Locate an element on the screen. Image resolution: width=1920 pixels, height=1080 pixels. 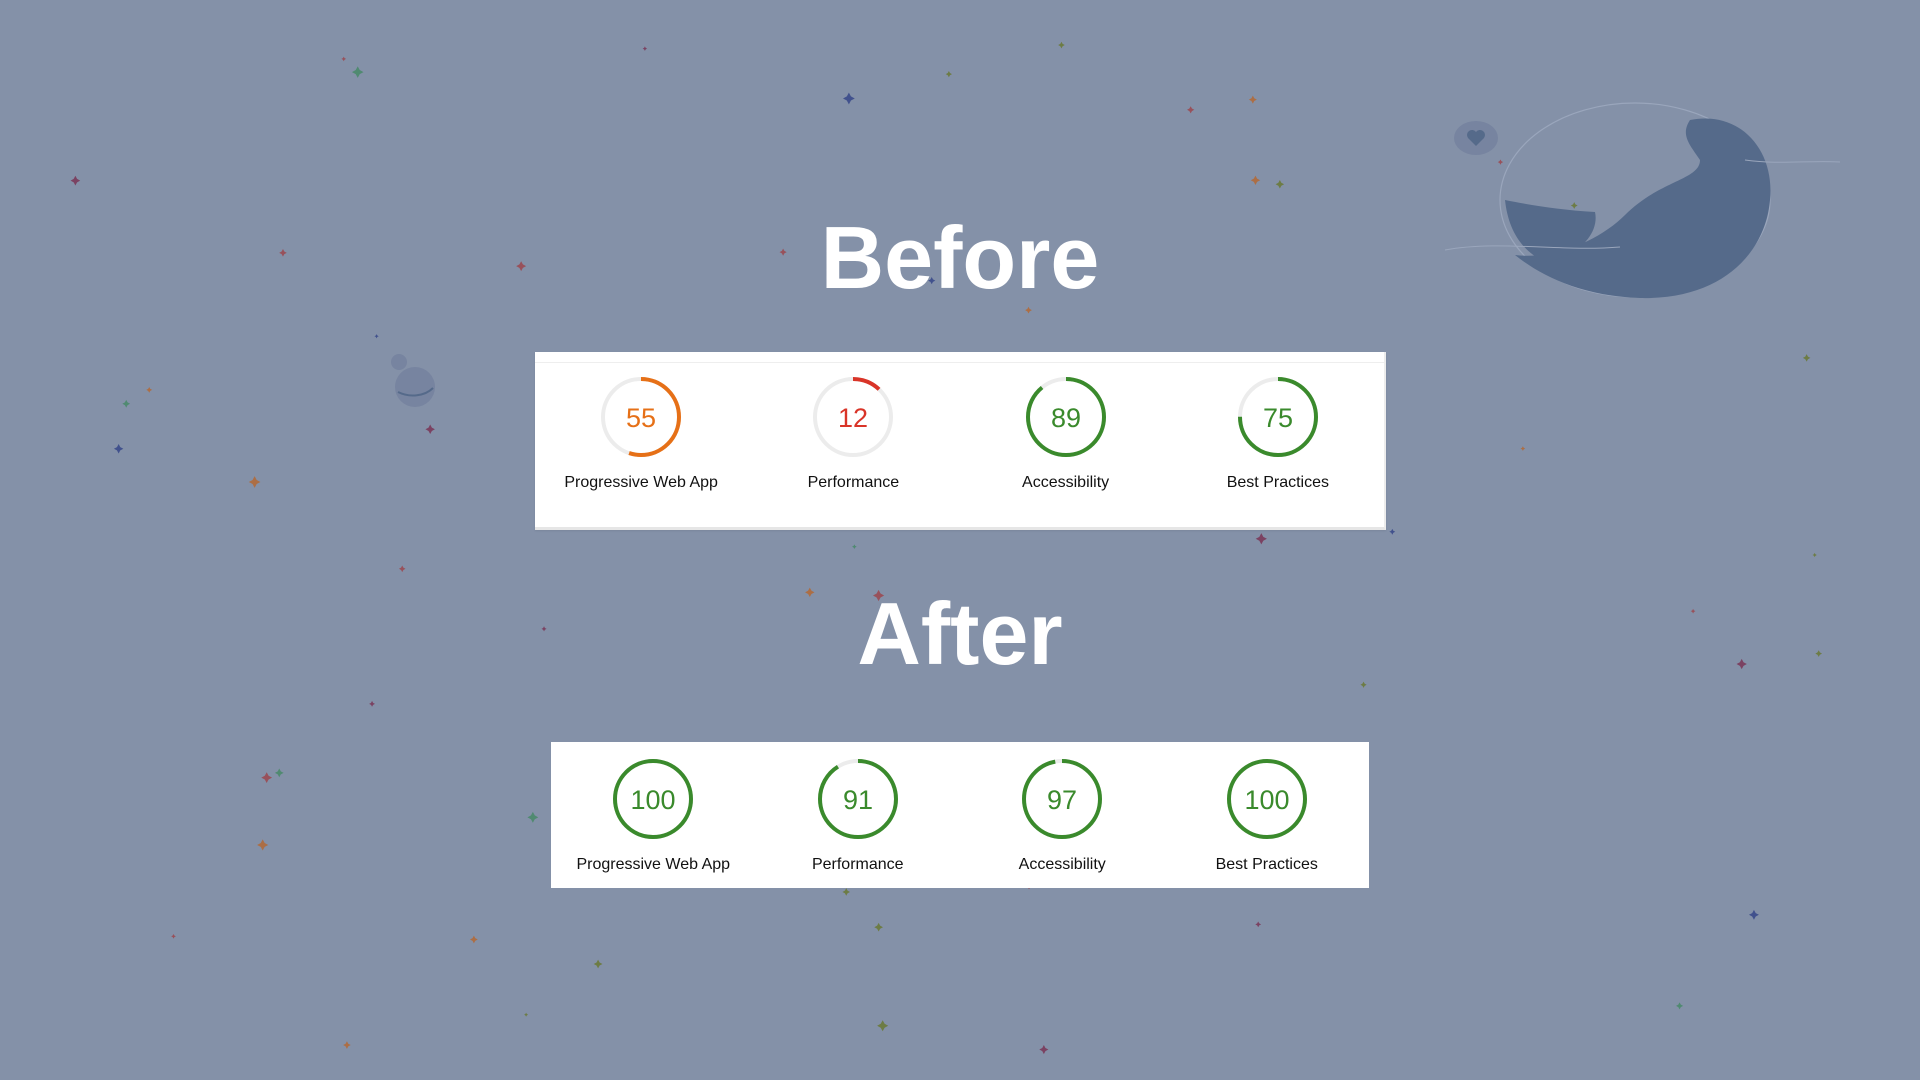
score-value: 89 is located at coordinates (1066, 418).